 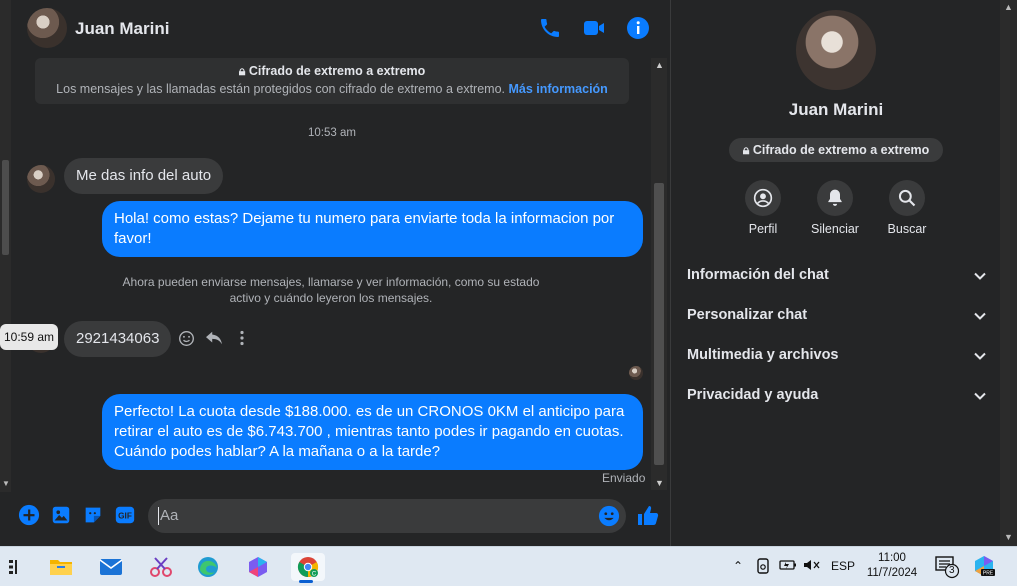 What do you see at coordinates (837, 362) in the screenshot?
I see `section-media-files: Multimedia y archivos` at bounding box center [837, 362].